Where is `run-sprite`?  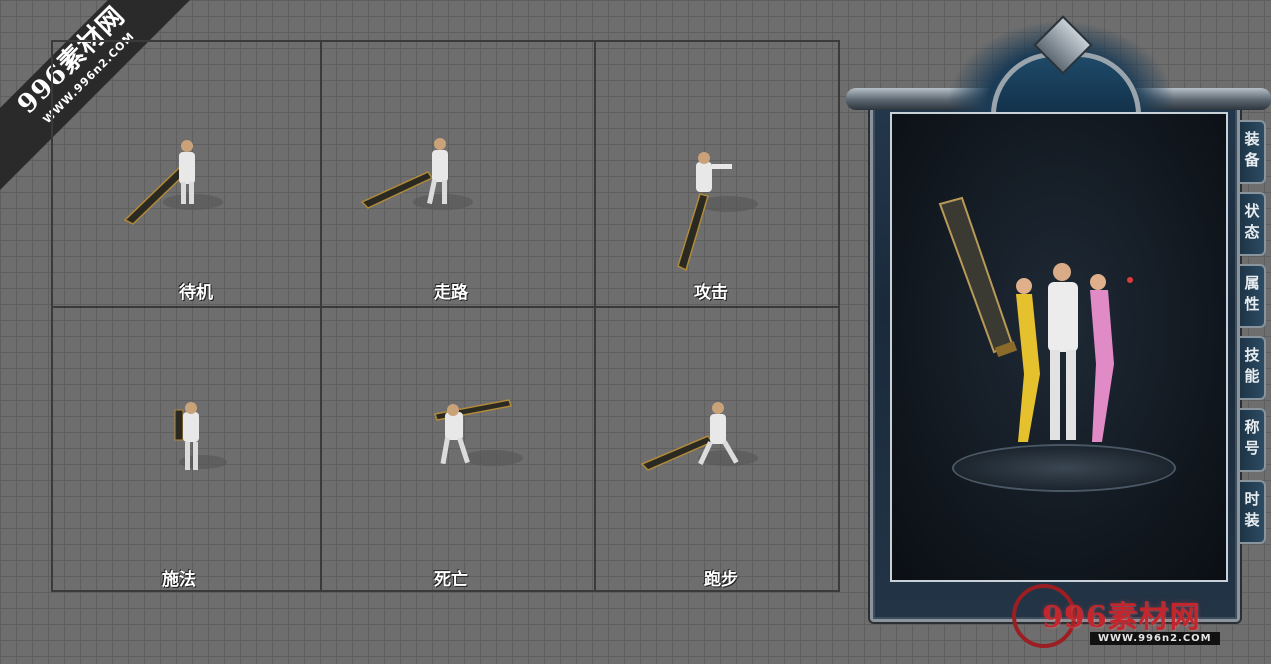
run-sprite is located at coordinates (699, 436).